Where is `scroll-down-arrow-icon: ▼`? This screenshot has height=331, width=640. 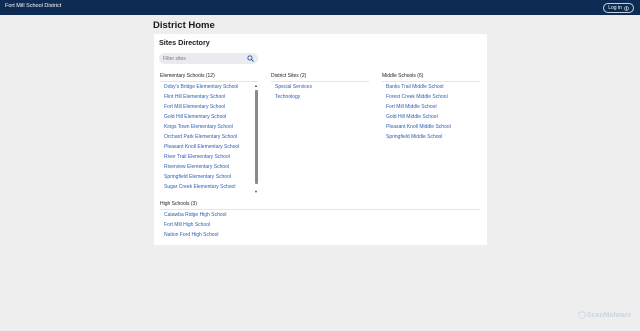 scroll-down-arrow-icon: ▼ is located at coordinates (256, 192).